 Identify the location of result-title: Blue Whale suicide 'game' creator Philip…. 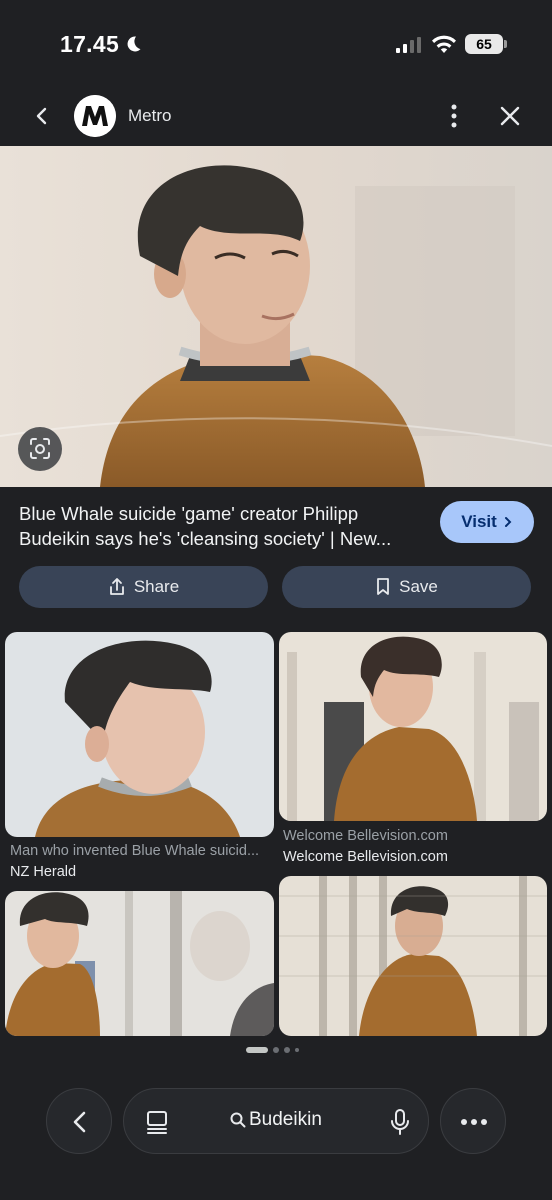
(221, 526).